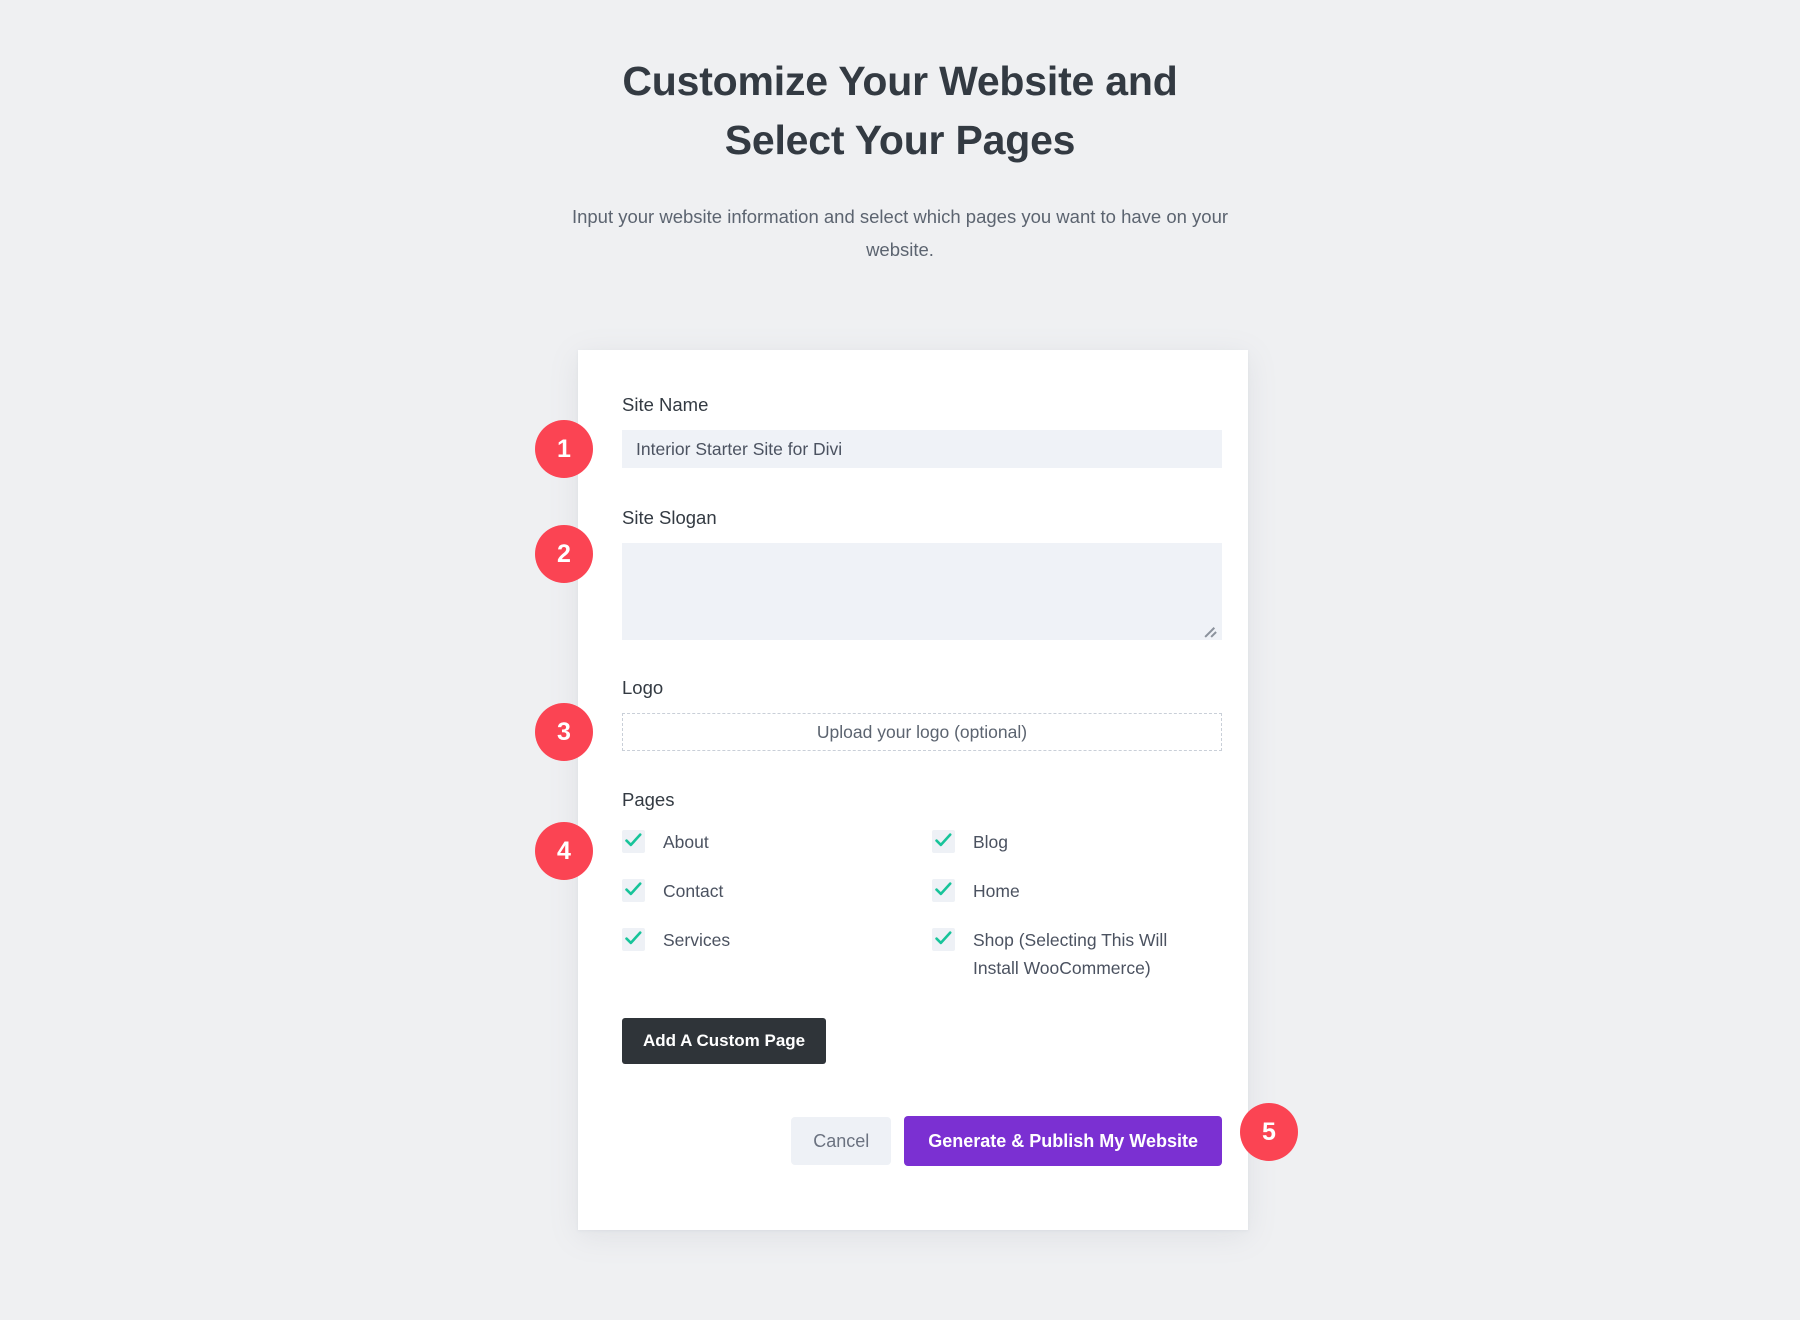 The width and height of the screenshot is (1800, 1320). Describe the element at coordinates (777, 891) in the screenshot. I see `page-option-contact: Contact` at that location.